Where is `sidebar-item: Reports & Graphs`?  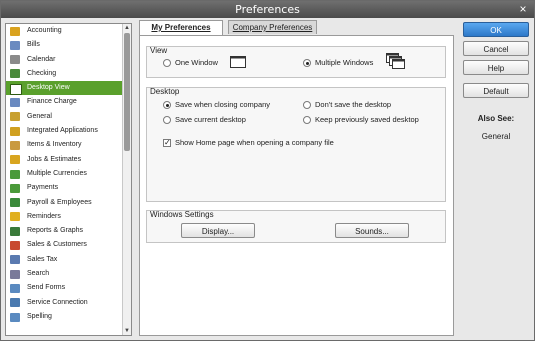
sidebar-item: Reports & Graphs is located at coordinates (65, 231).